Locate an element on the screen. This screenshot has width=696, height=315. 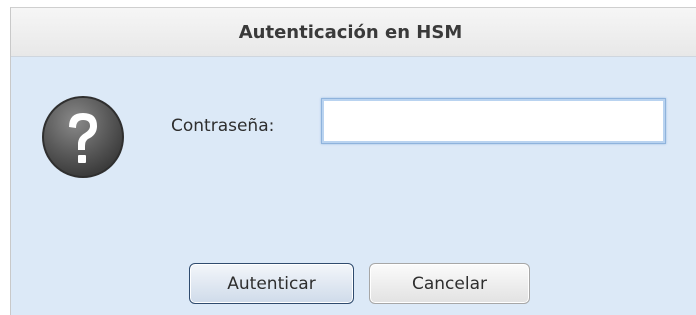
question-icon is located at coordinates (83, 137).